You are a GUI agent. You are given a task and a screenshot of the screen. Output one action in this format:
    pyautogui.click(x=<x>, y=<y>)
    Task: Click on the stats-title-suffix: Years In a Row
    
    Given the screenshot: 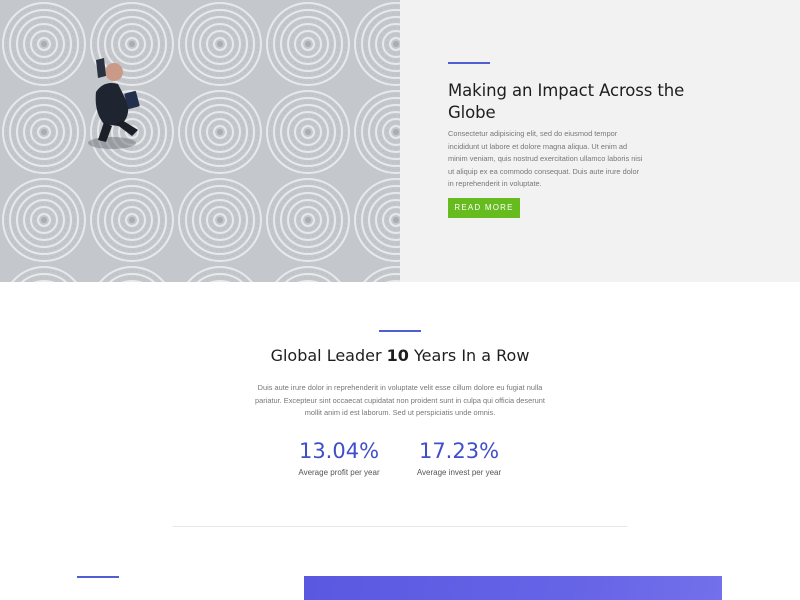 What is the action you would take?
    pyautogui.click(x=472, y=355)
    